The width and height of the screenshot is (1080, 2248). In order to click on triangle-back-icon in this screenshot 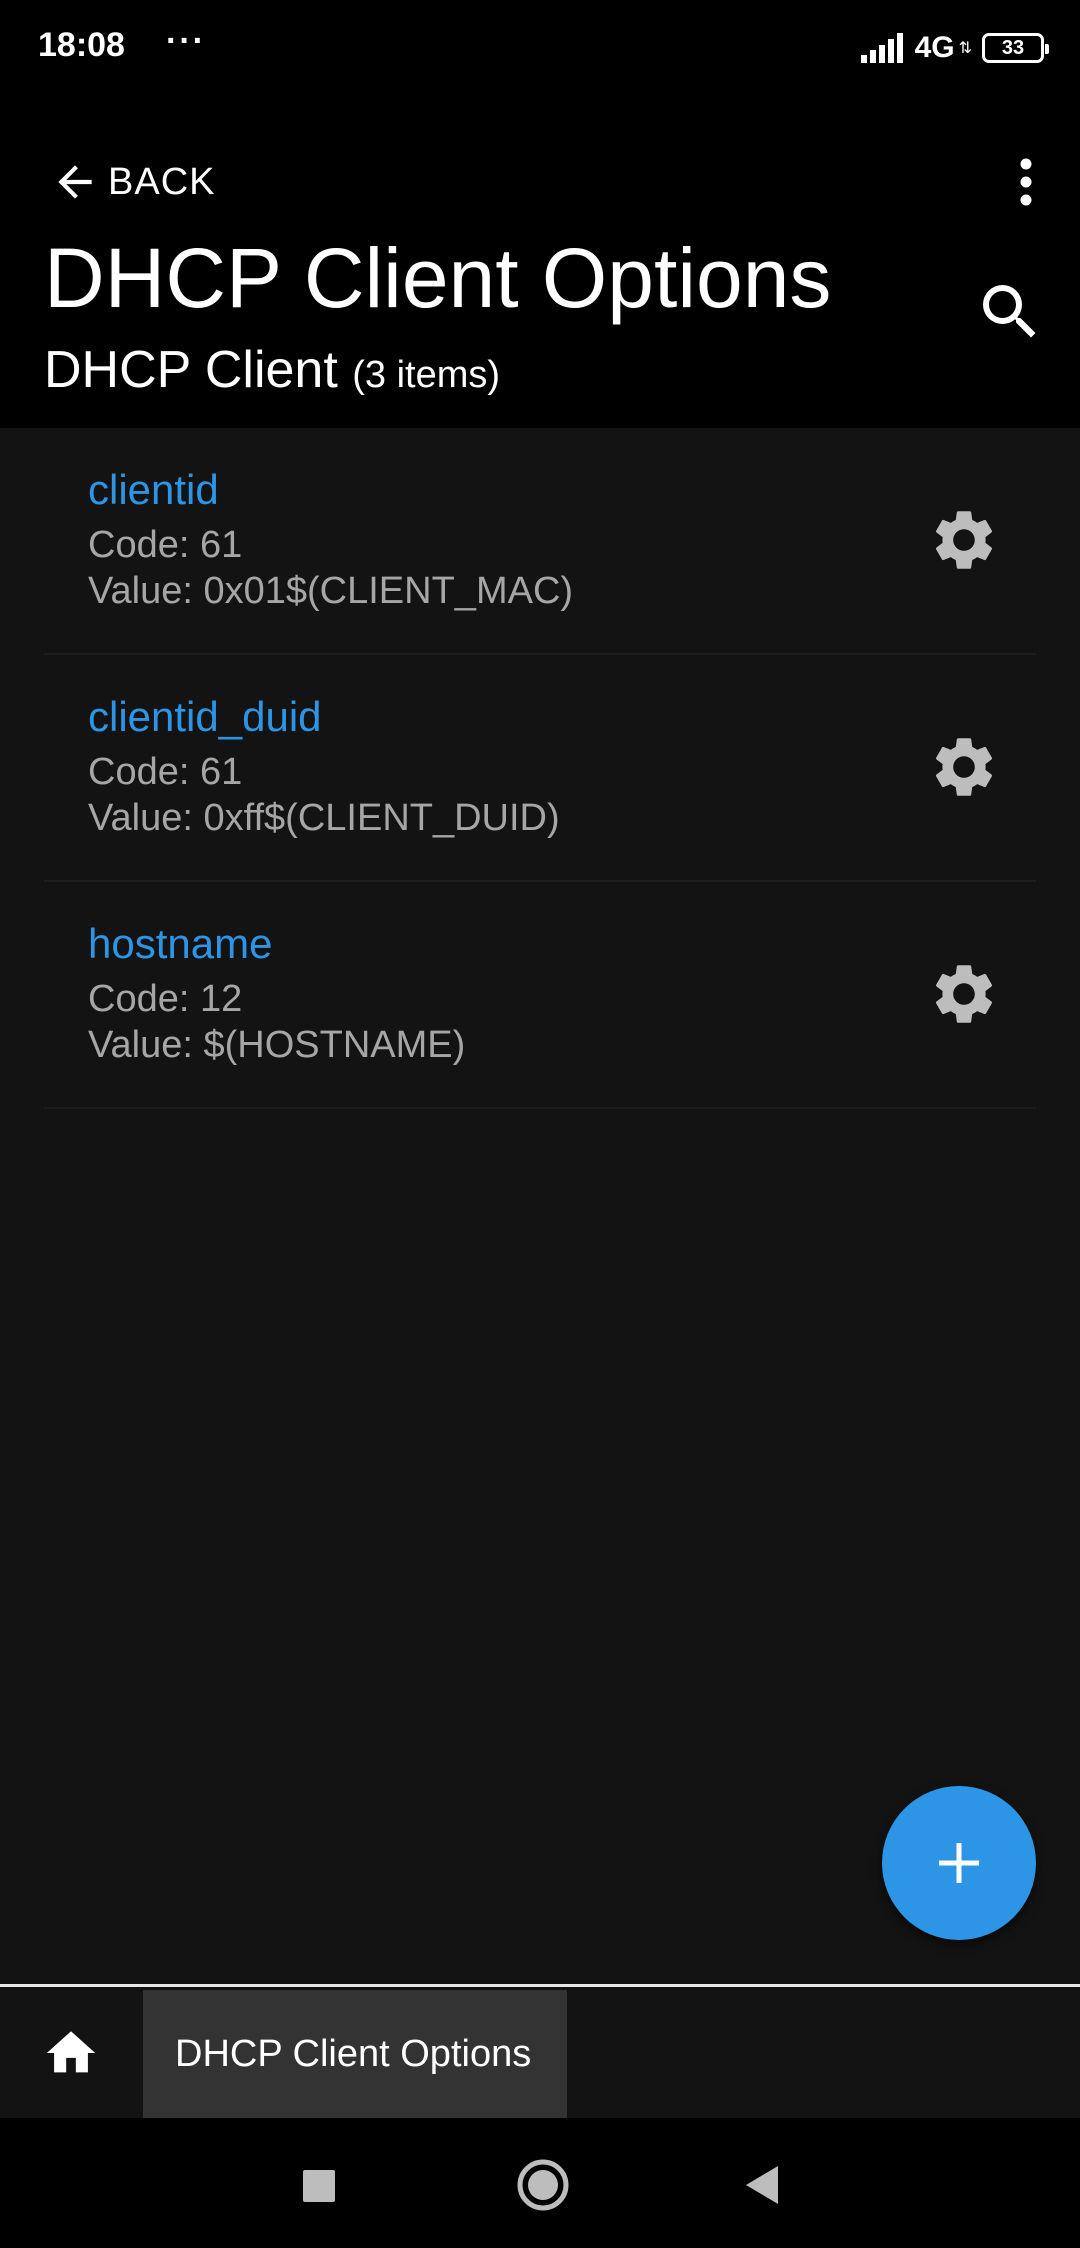, I will do `click(762, 2185)`.